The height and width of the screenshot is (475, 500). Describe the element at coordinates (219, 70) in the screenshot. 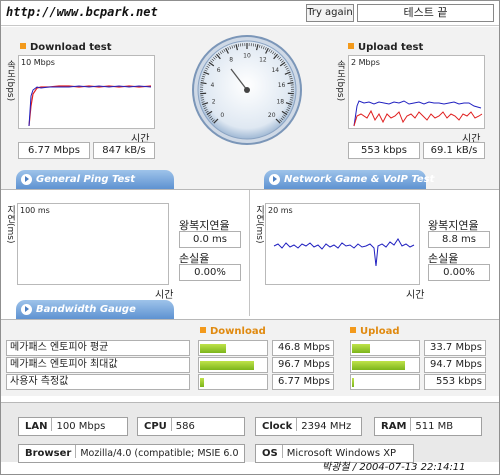

I see `gauge-tick-label: 6` at that location.